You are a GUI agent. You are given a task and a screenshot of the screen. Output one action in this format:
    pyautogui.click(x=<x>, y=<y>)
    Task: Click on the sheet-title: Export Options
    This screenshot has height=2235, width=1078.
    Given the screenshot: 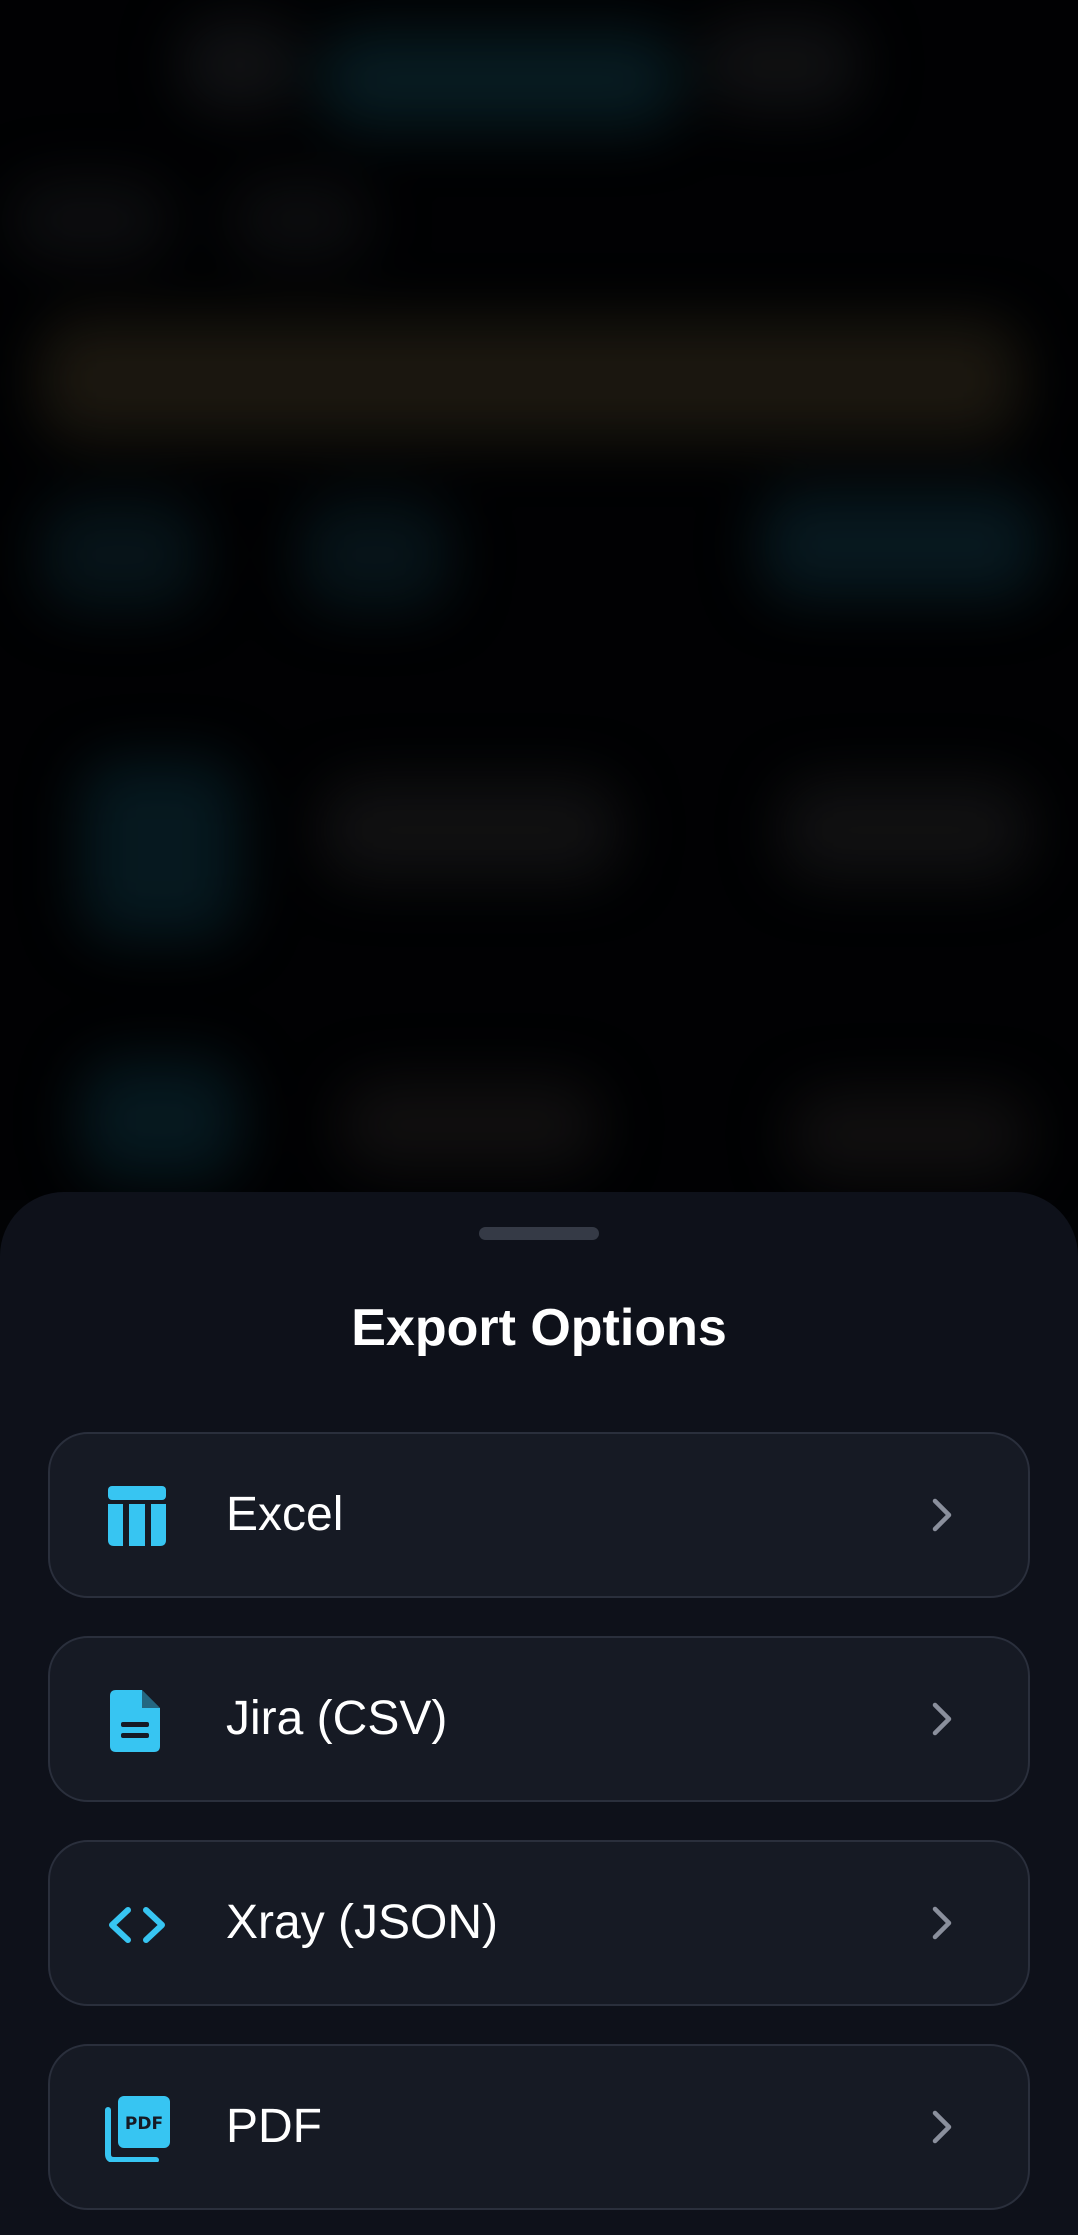 What is the action you would take?
    pyautogui.click(x=539, y=1328)
    